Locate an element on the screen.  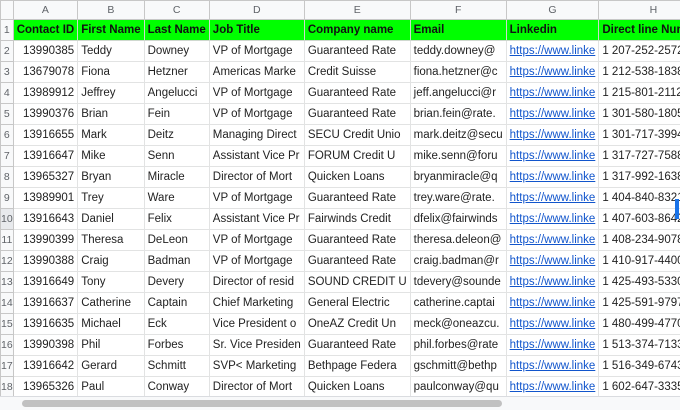
select-all-corner is located at coordinates (7, 10).